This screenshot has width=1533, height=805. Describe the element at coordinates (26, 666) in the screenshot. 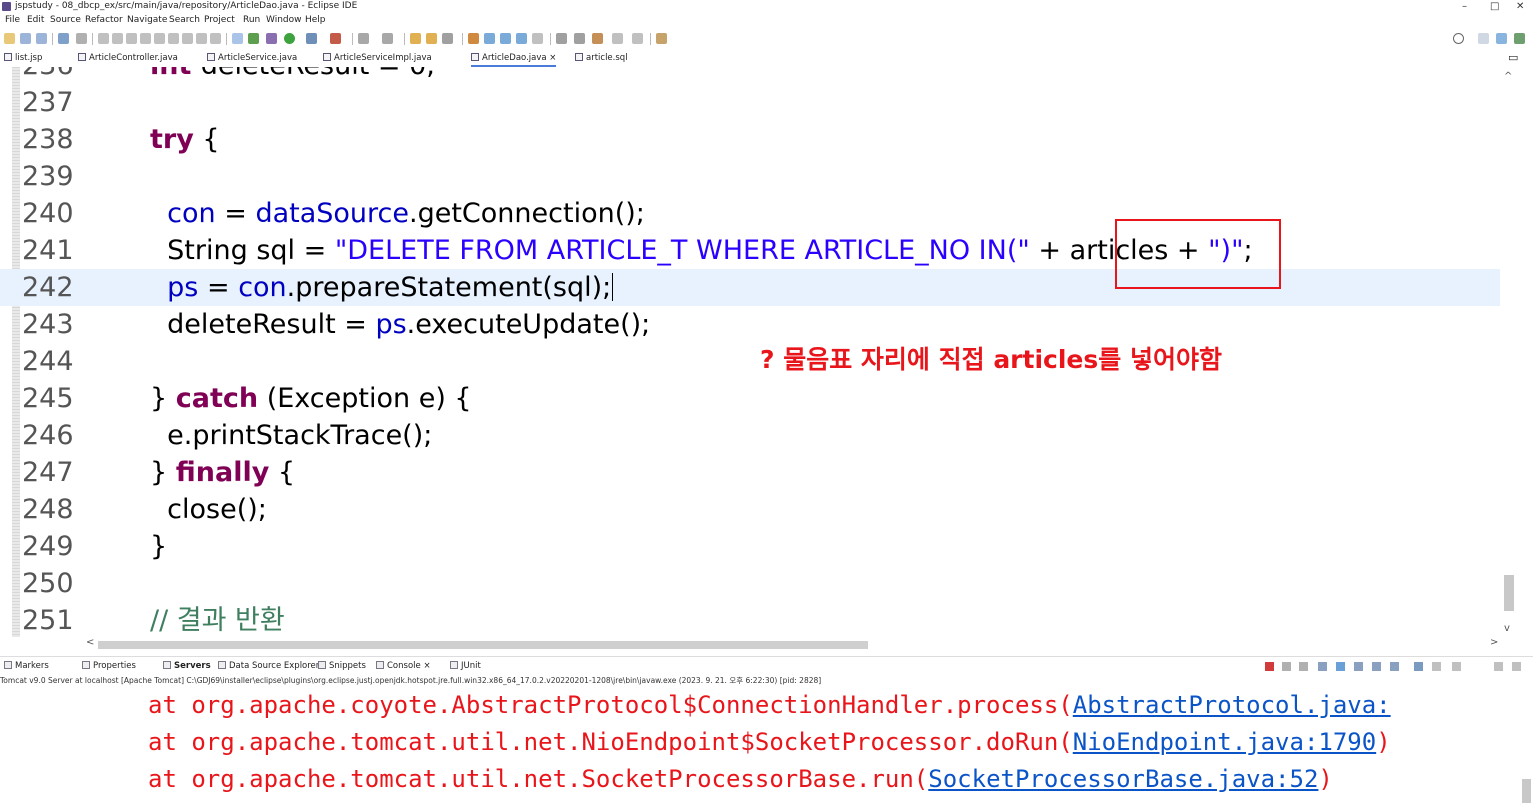

I see `tab-markers: Markers` at that location.